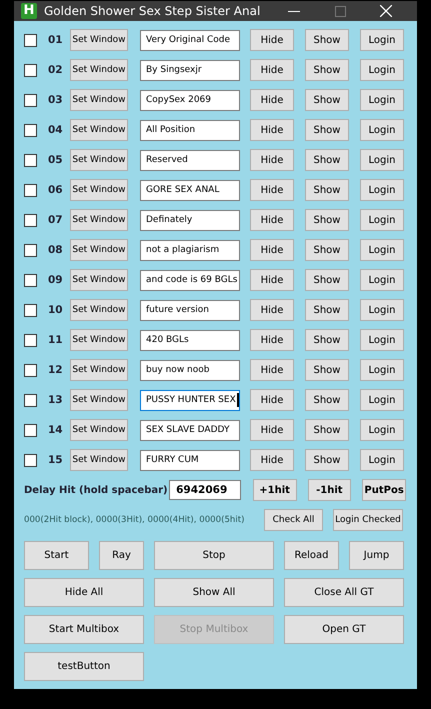 The width and height of the screenshot is (431, 709). Describe the element at coordinates (376, 555) in the screenshot. I see `action-button: Jump` at that location.